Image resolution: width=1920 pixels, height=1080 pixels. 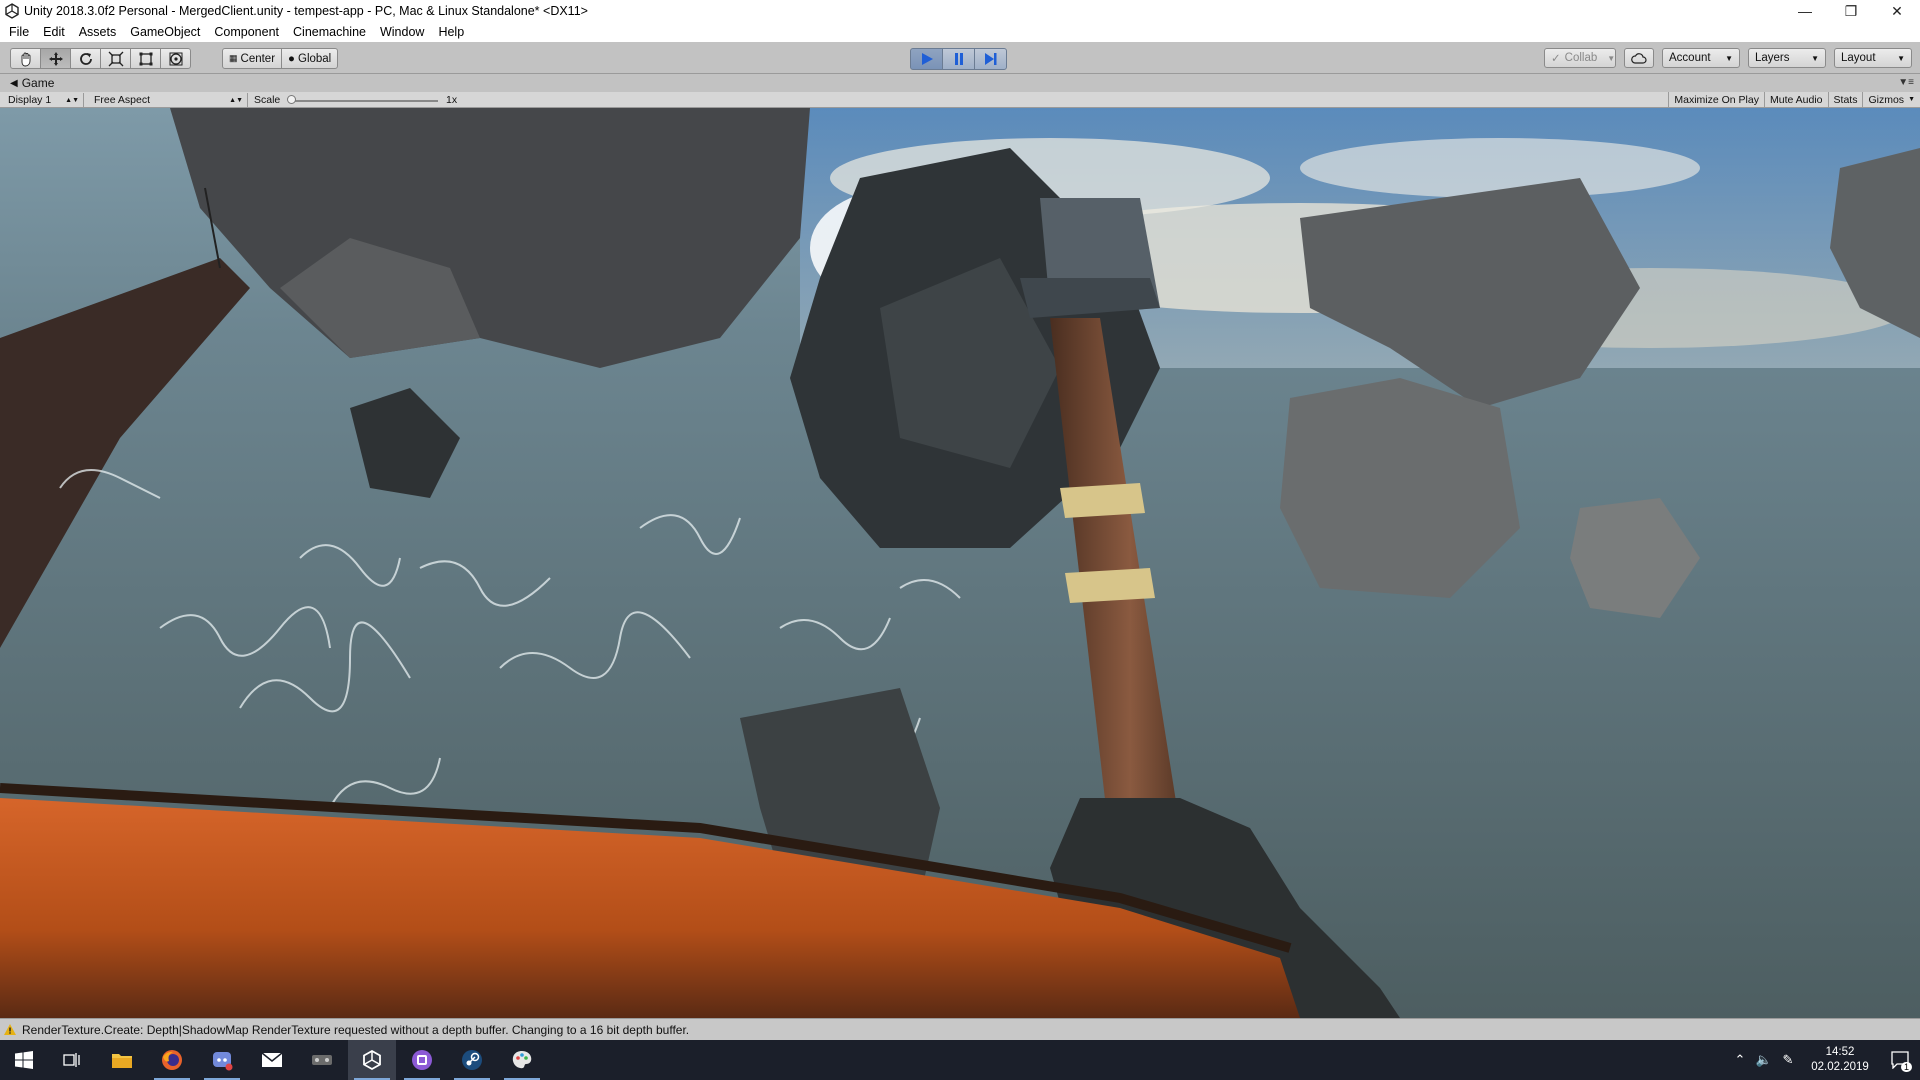 I want to click on paint-icon, so click(x=522, y=1060).